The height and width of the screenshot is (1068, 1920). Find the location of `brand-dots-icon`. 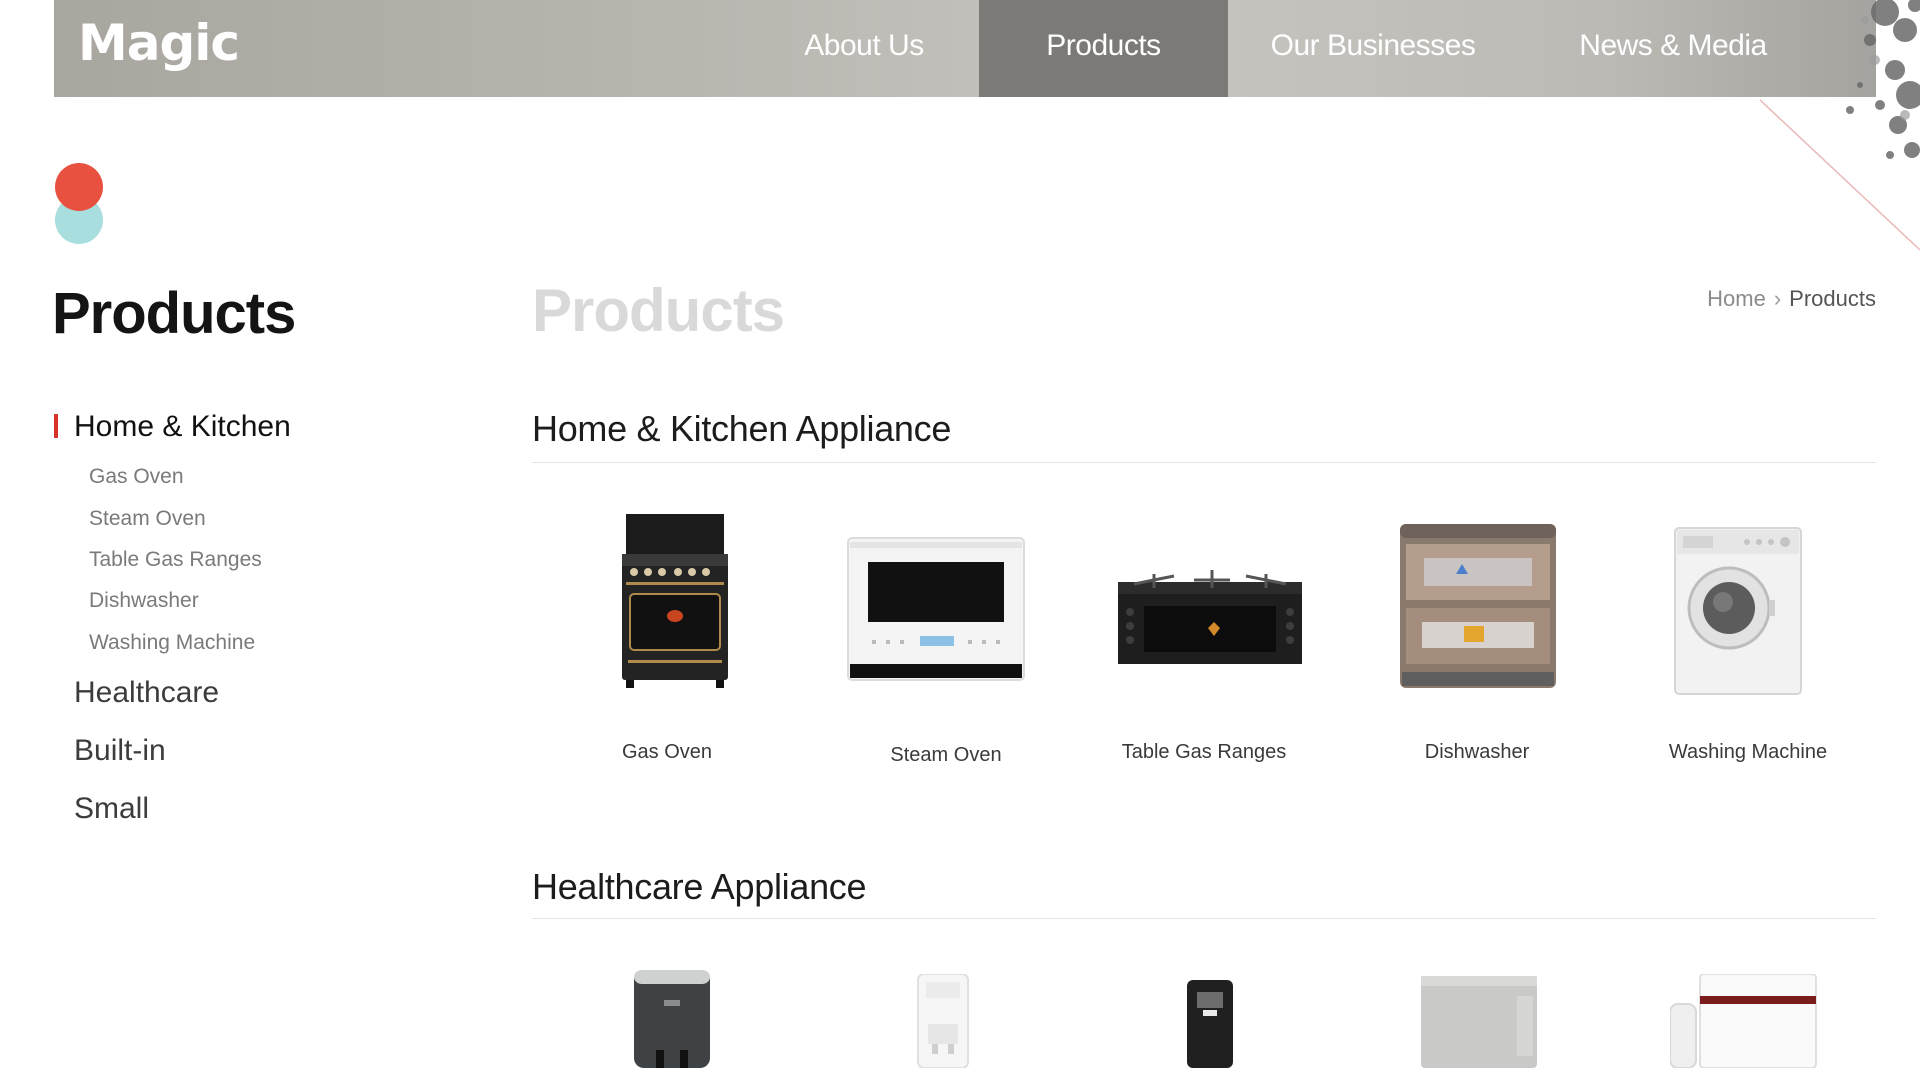

brand-dots-icon is located at coordinates (79, 203).